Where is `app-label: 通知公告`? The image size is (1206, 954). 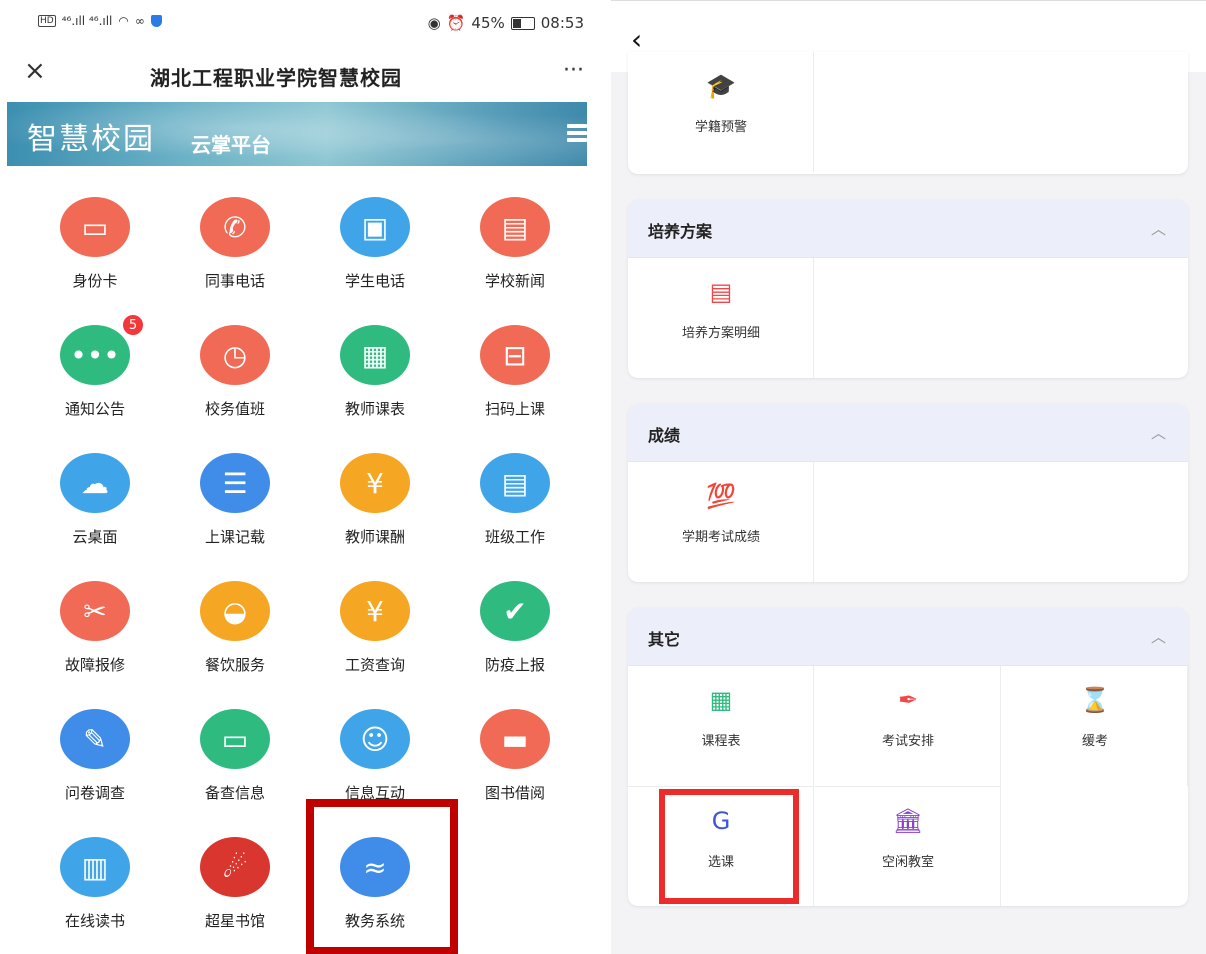
app-label: 通知公告 is located at coordinates (94, 409).